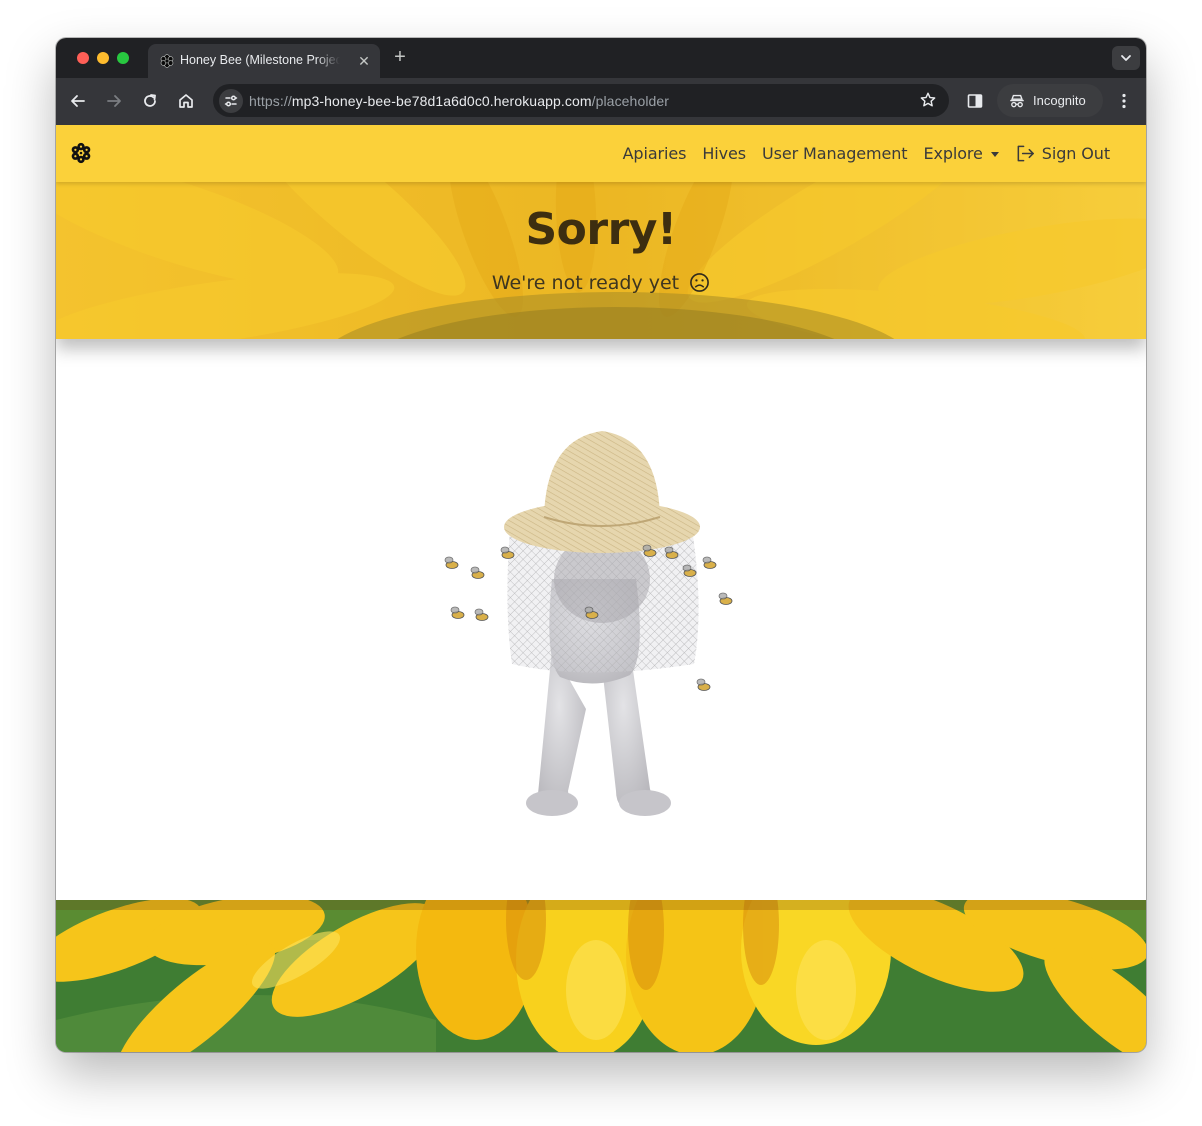 This screenshot has width=1202, height=1126. I want to click on active-tab: Honey Bee (Milestone Project 3) ✕, so click(264, 61).